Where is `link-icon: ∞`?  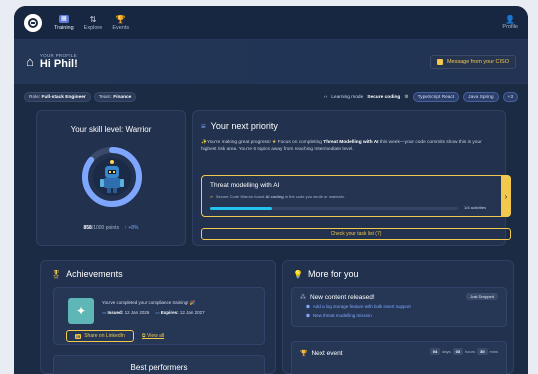 link-icon: ∞ is located at coordinates (211, 196).